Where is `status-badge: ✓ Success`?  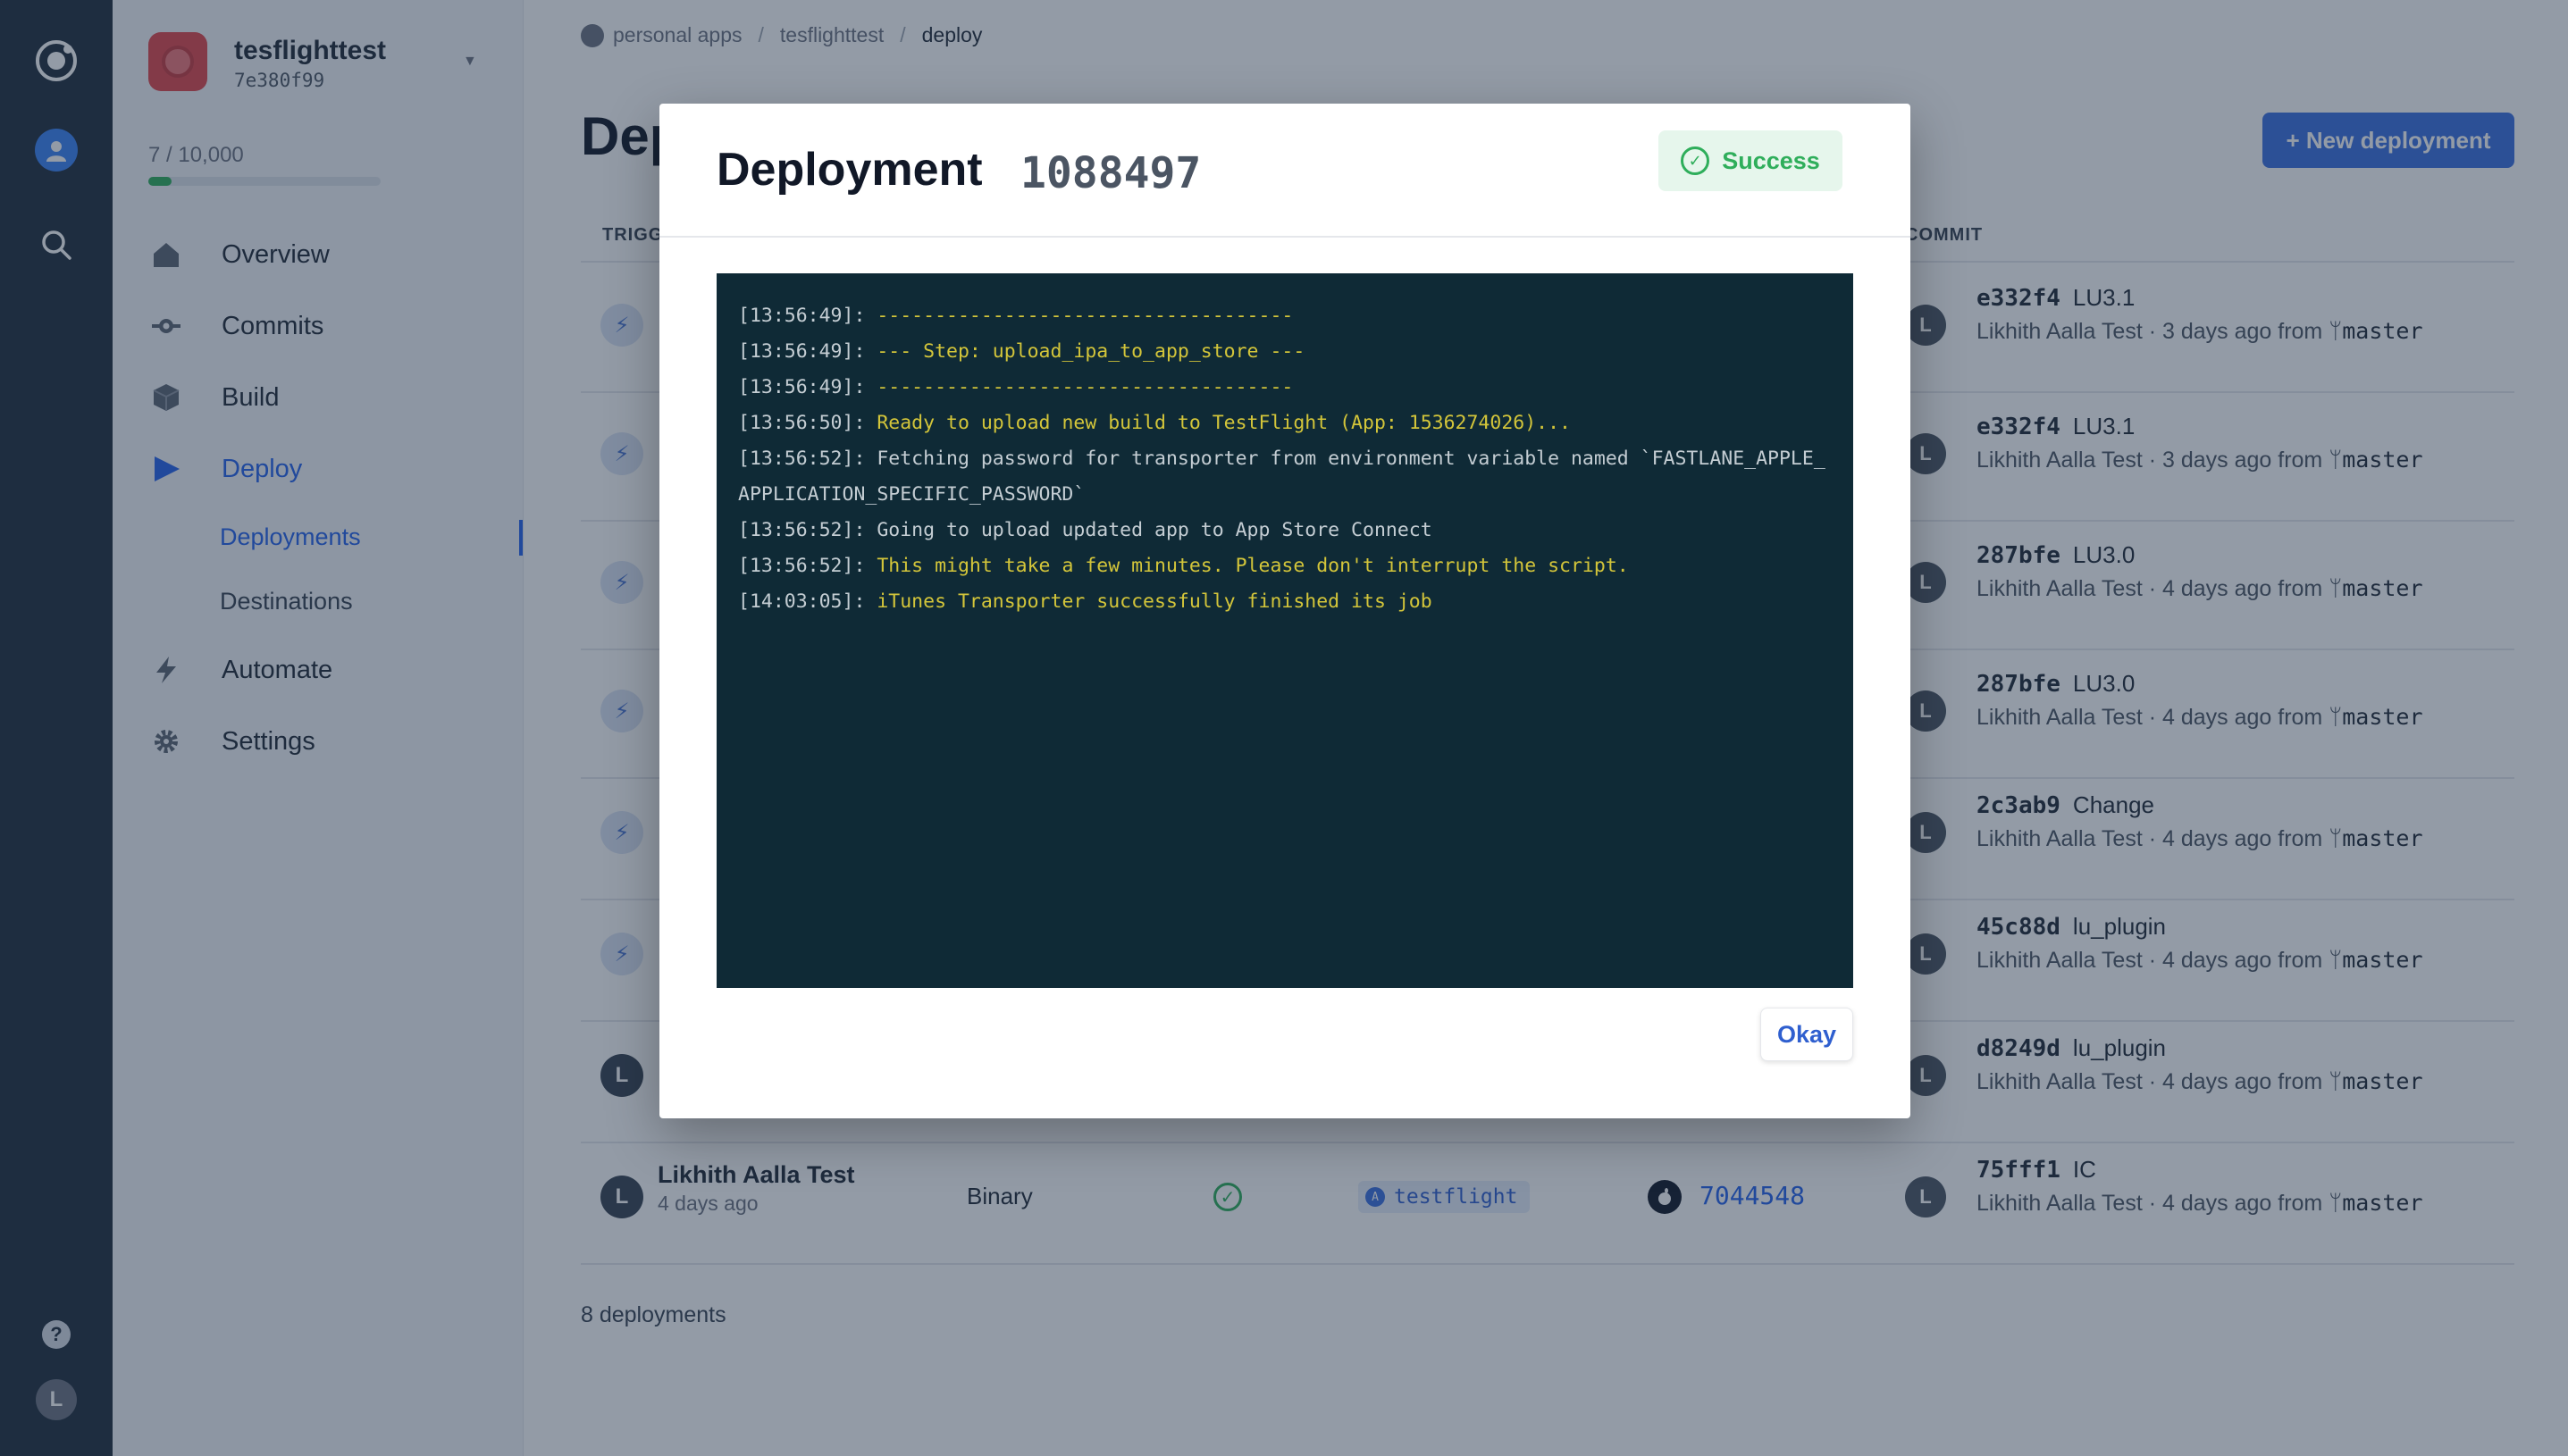 status-badge: ✓ Success is located at coordinates (1750, 160).